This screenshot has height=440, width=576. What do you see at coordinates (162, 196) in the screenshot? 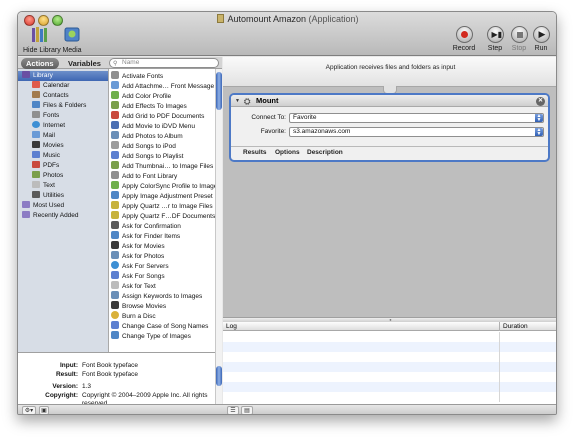
I see `action-item: Apply Image Adjustment Preset` at bounding box center [162, 196].